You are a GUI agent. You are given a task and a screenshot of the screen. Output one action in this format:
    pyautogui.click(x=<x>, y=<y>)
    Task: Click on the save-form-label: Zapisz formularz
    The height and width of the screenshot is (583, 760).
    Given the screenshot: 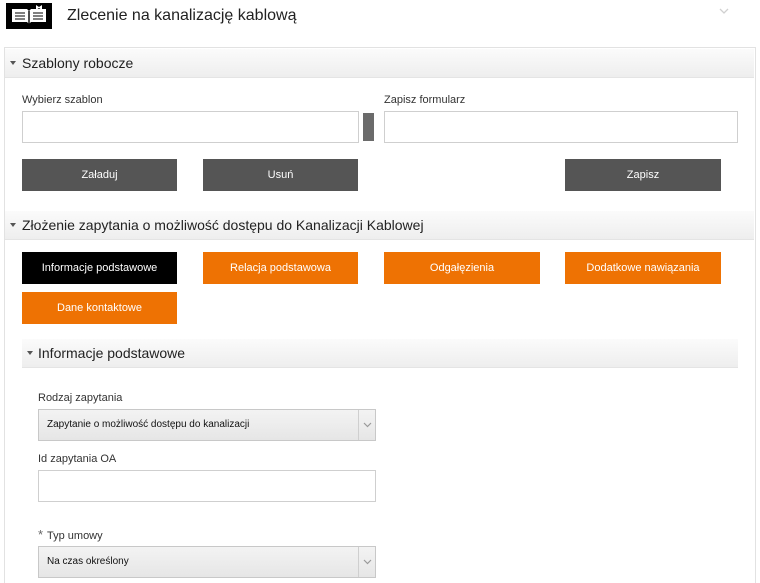 What is the action you would take?
    pyautogui.click(x=425, y=100)
    